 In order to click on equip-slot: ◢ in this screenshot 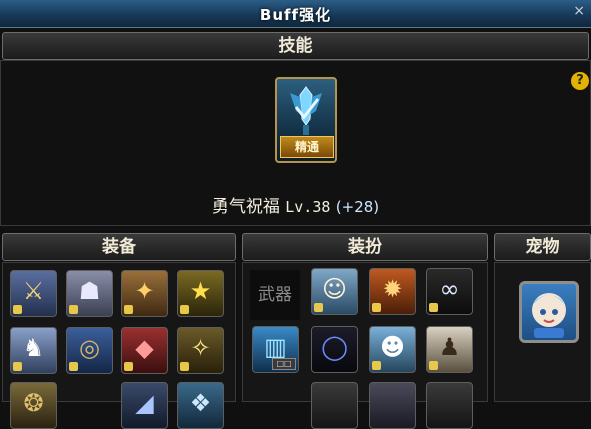, I will do `click(144, 405)`.